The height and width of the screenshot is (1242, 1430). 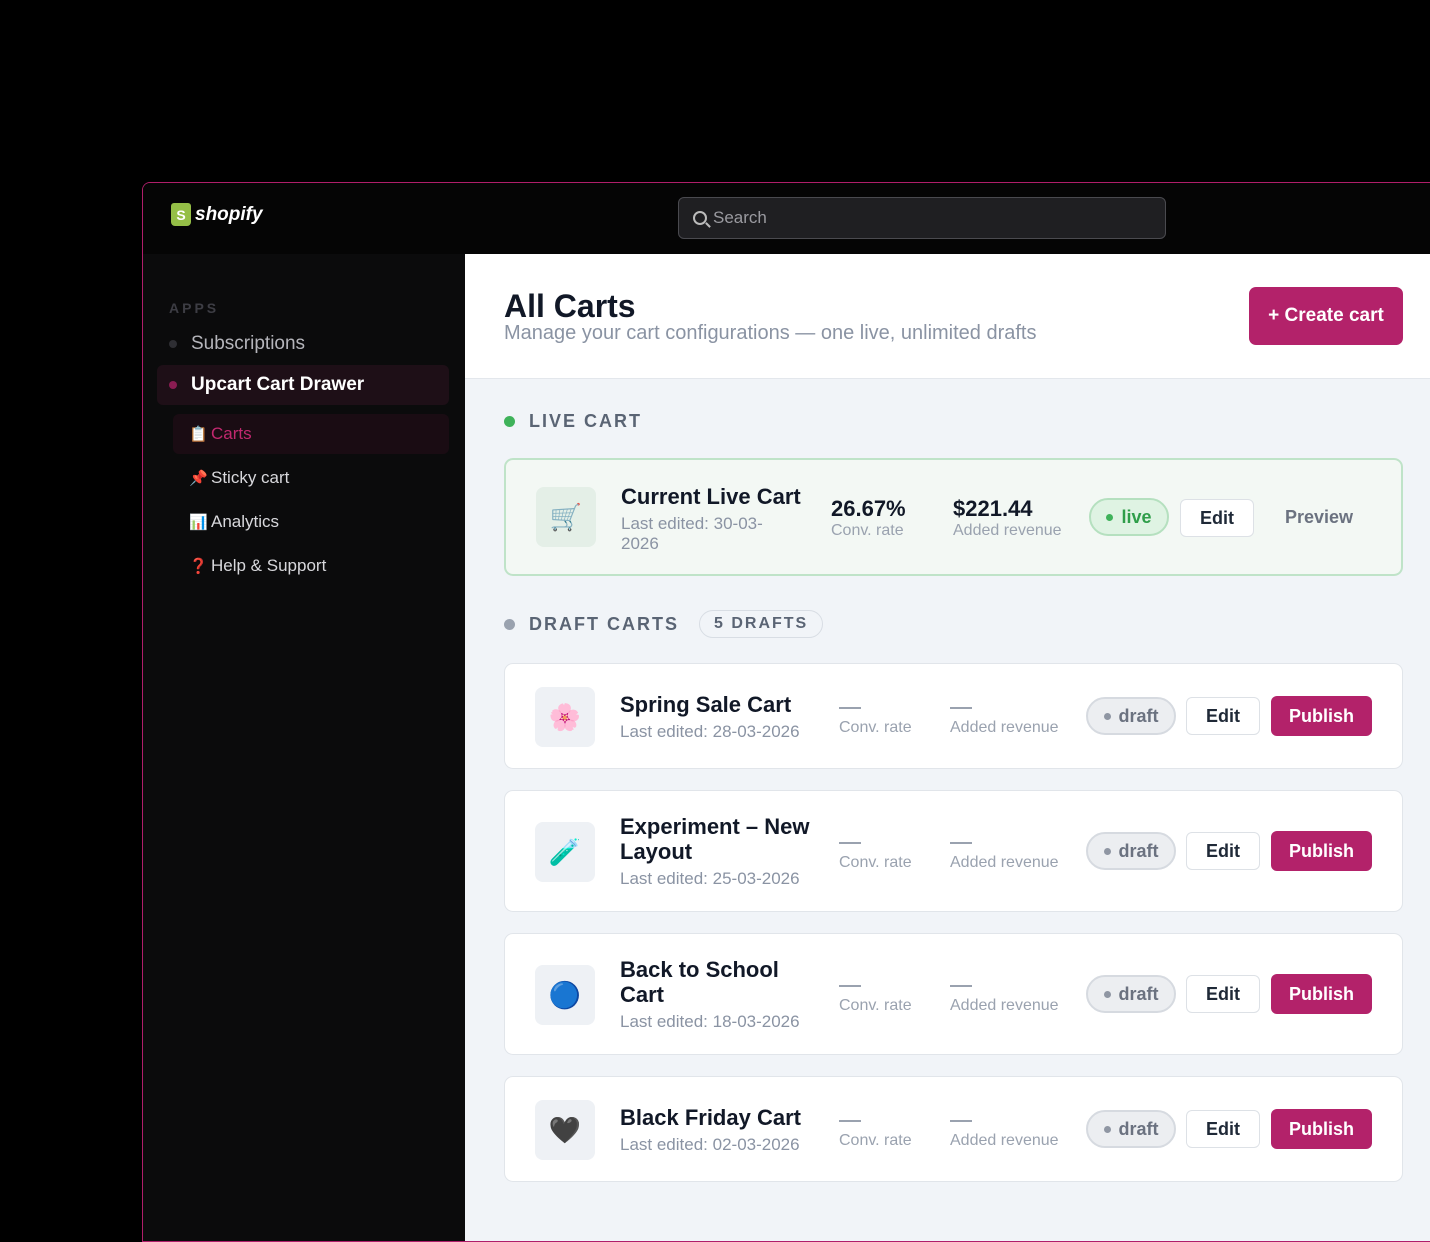 I want to click on sidebar-subitem-carts: 📋 Carts, so click(x=311, y=434).